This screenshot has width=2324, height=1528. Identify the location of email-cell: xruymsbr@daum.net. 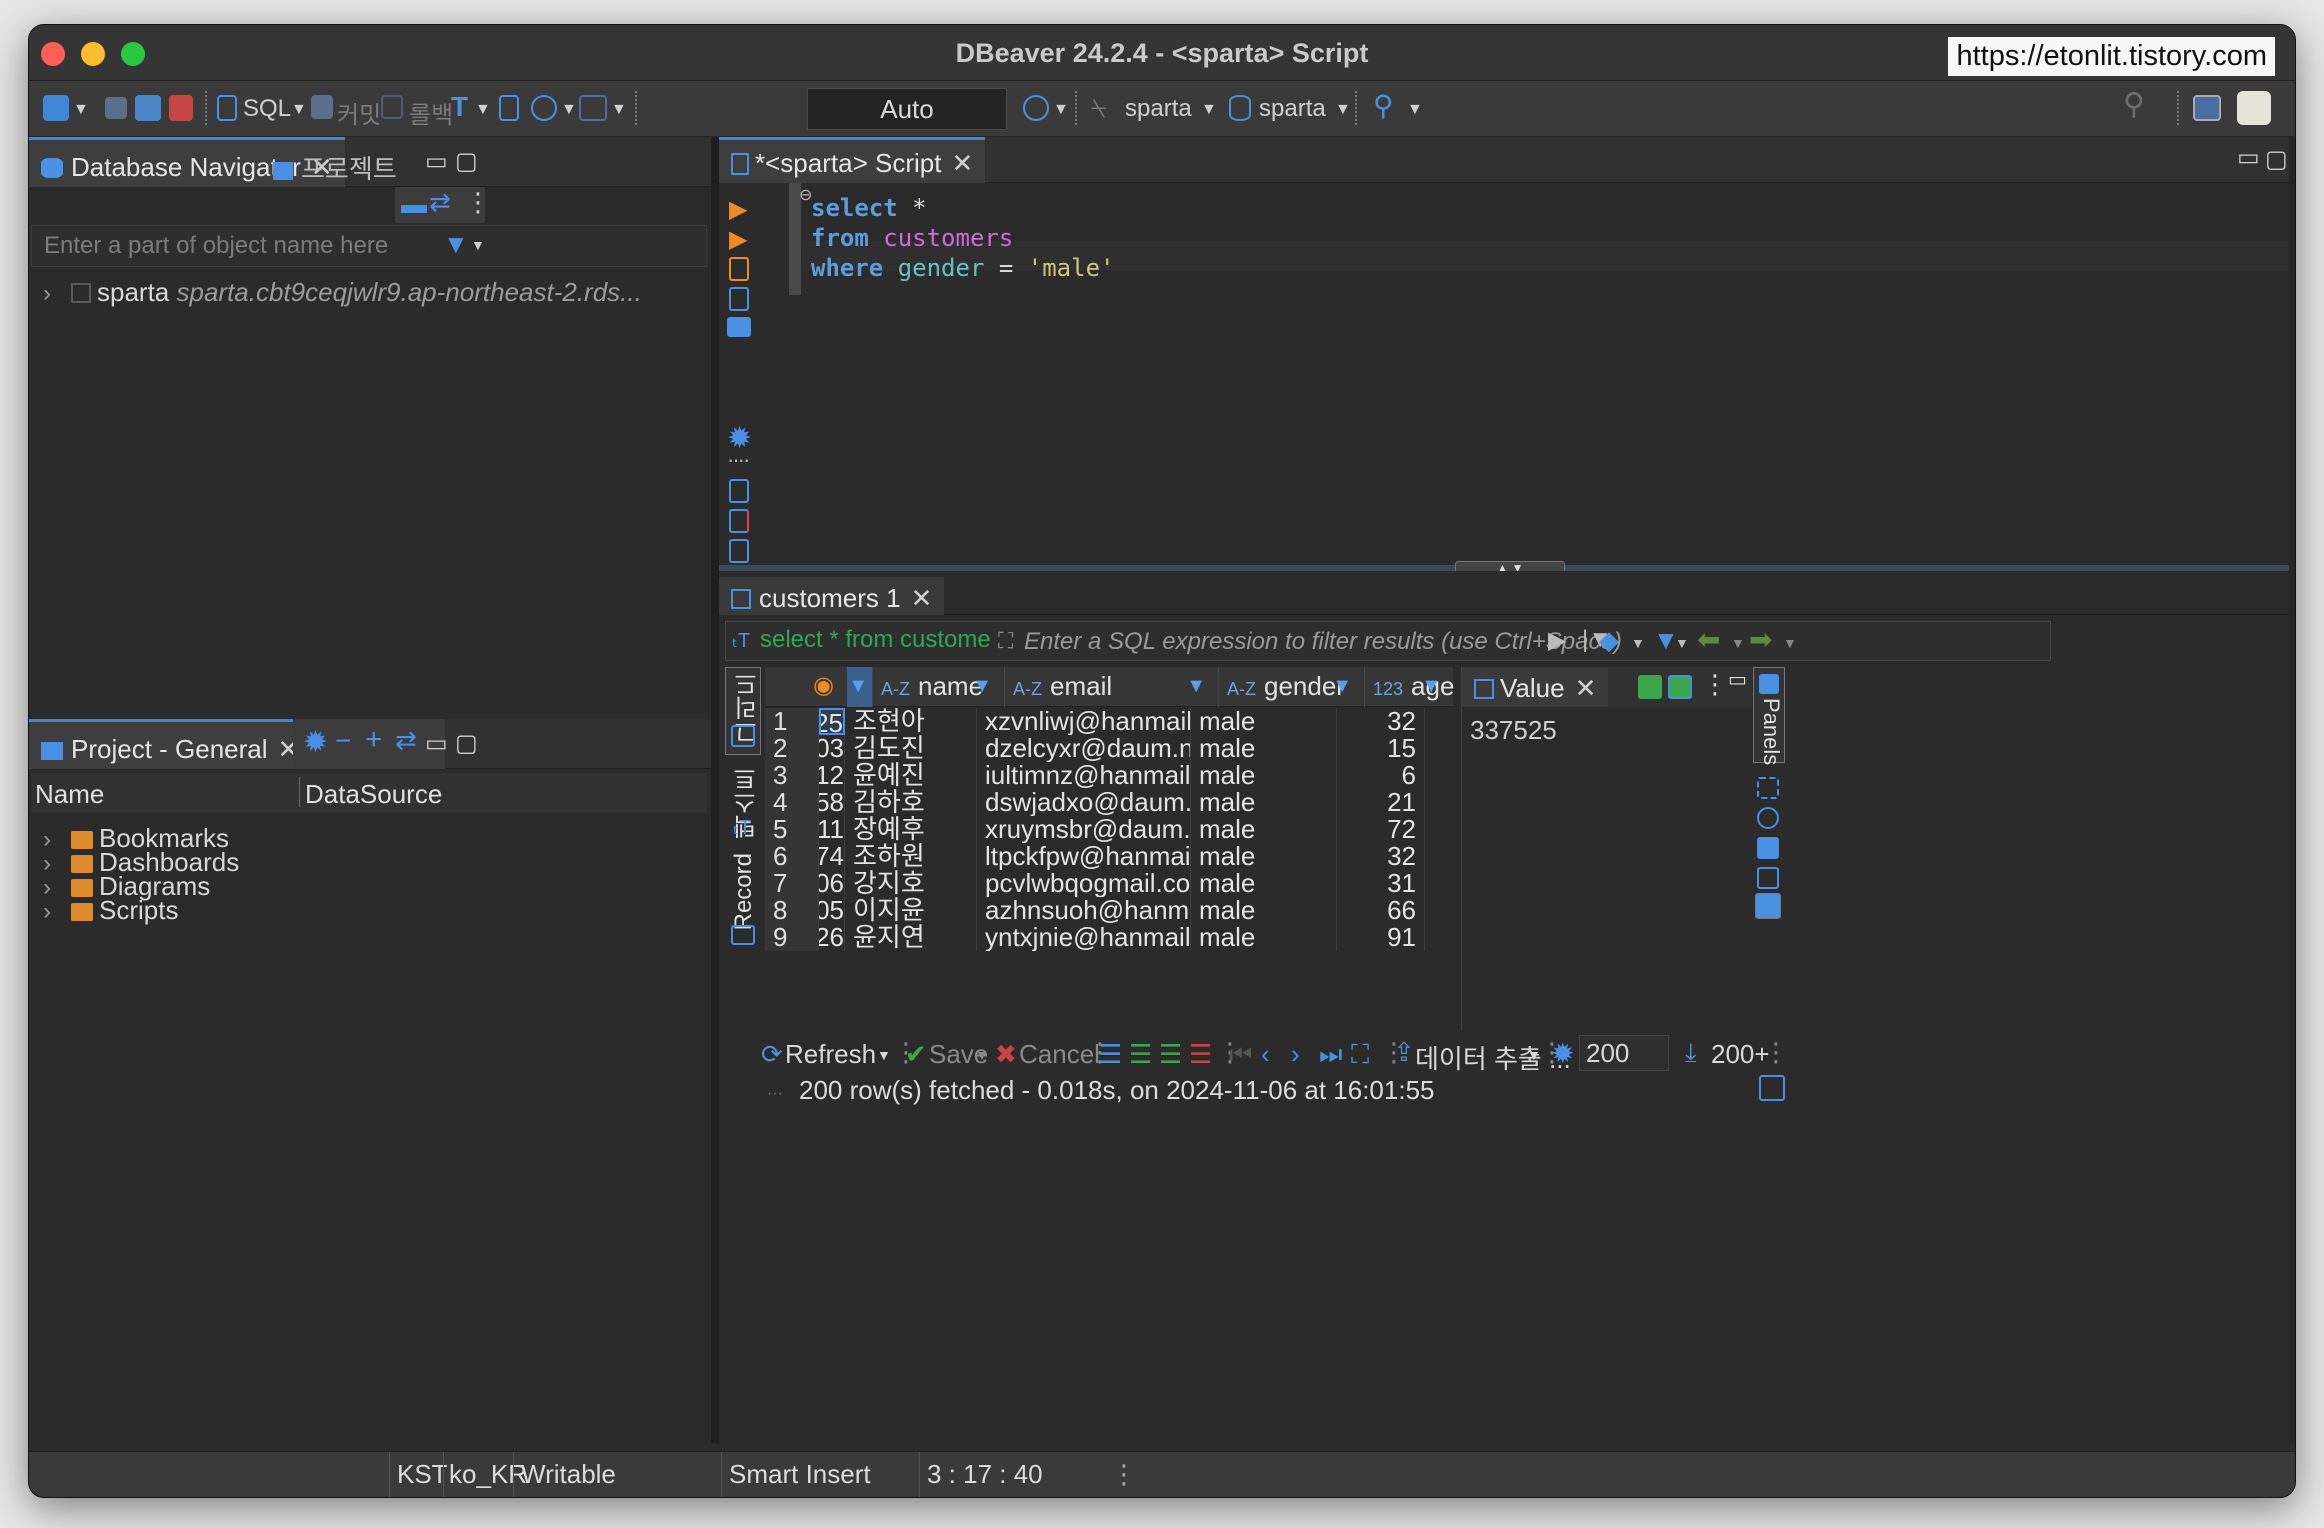
(1084, 829).